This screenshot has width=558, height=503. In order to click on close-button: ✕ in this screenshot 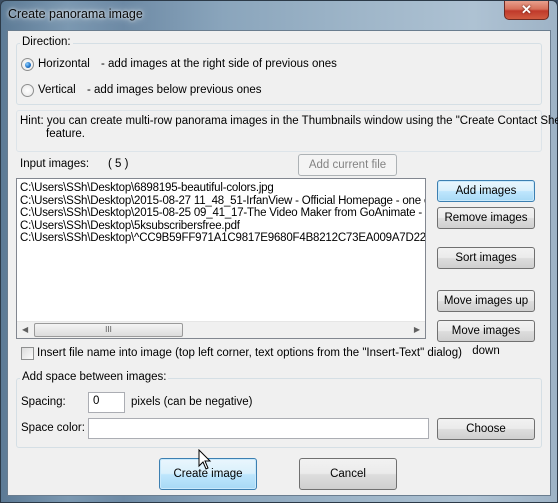, I will do `click(526, 10)`.